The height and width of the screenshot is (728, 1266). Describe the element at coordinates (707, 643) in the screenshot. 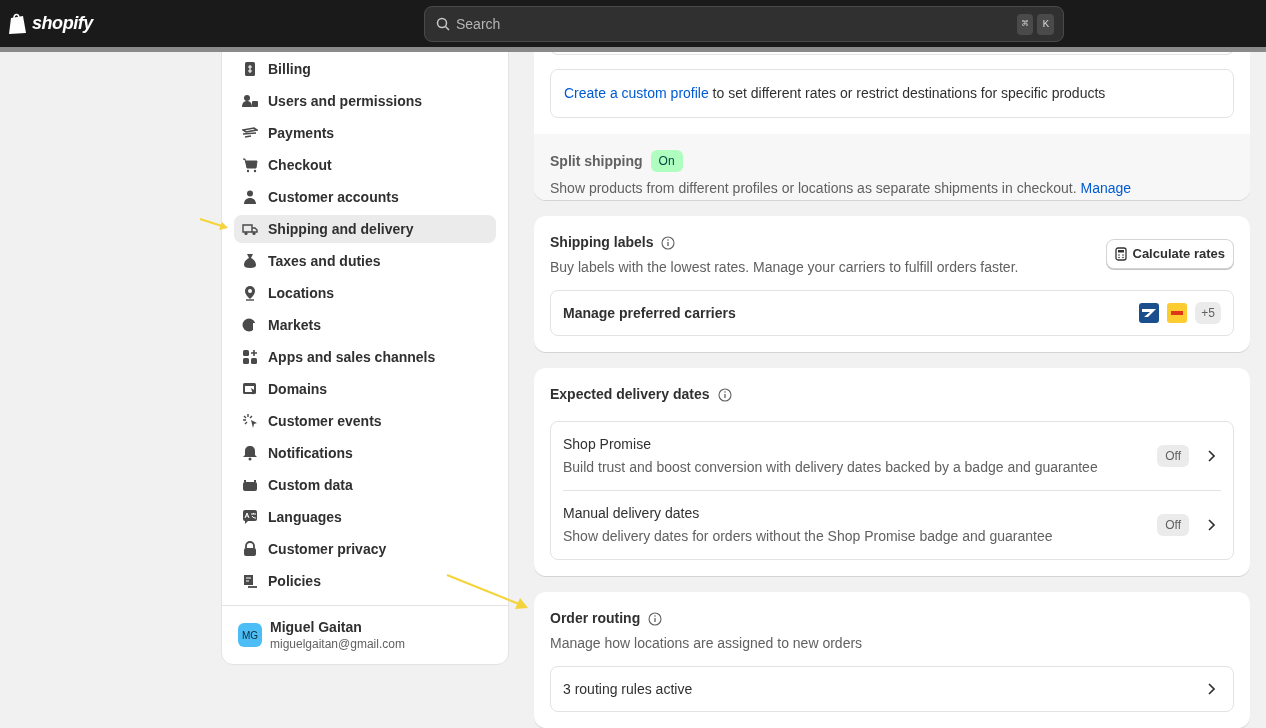

I see `section-description: Manage how locations are assigned to new orders` at that location.